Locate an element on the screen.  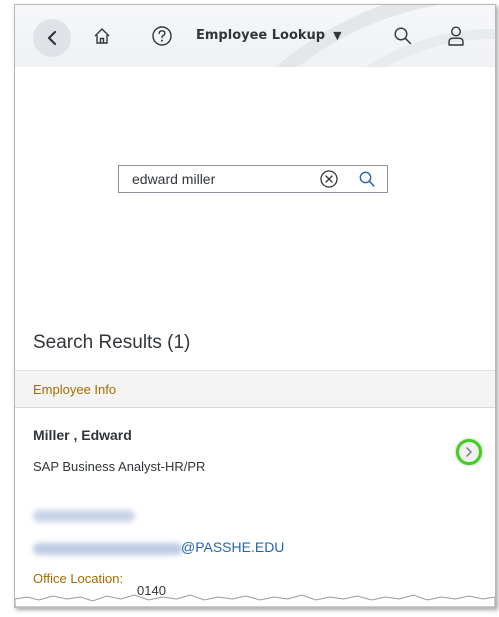
chevron-down-icon: ▼ is located at coordinates (337, 35).